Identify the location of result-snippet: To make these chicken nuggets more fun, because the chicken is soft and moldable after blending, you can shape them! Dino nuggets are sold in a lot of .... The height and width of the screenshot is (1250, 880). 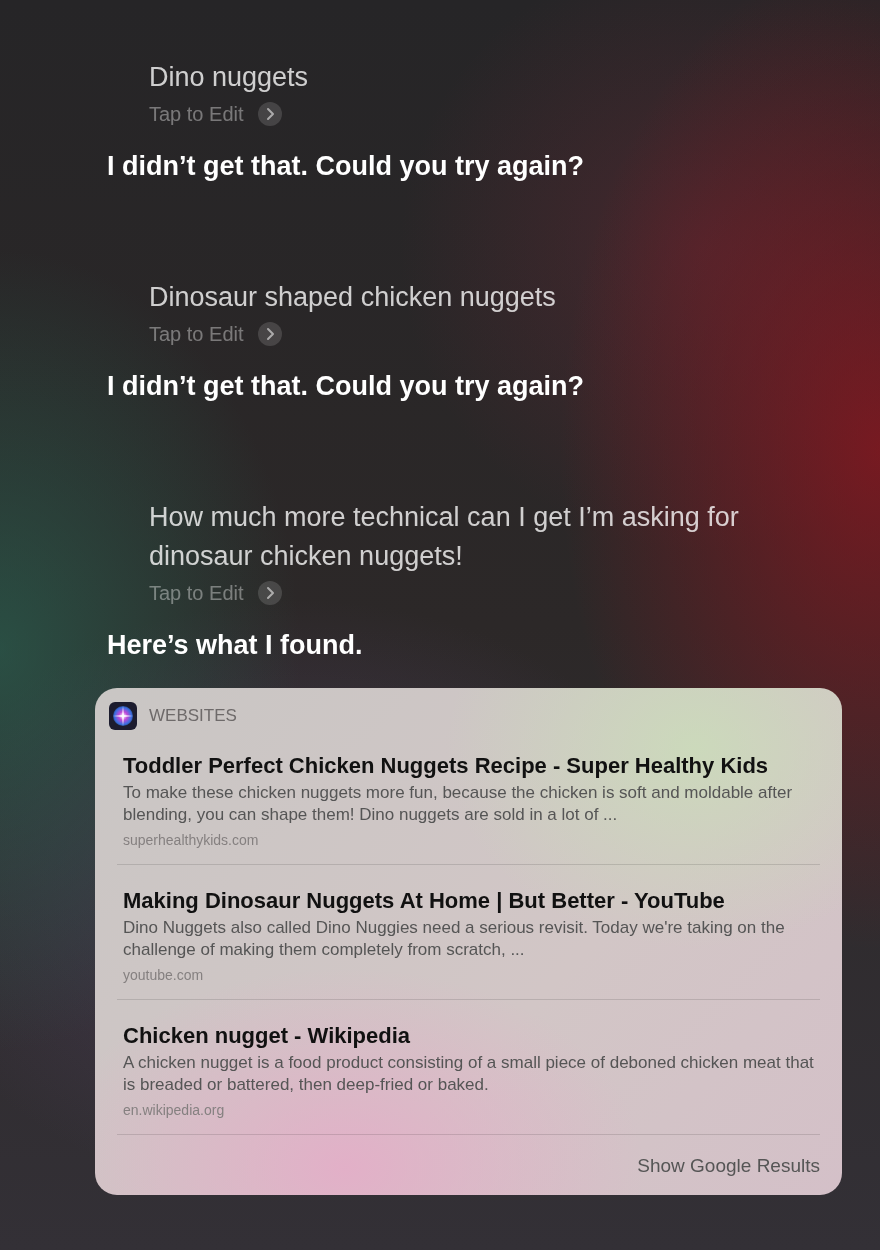
(458, 804).